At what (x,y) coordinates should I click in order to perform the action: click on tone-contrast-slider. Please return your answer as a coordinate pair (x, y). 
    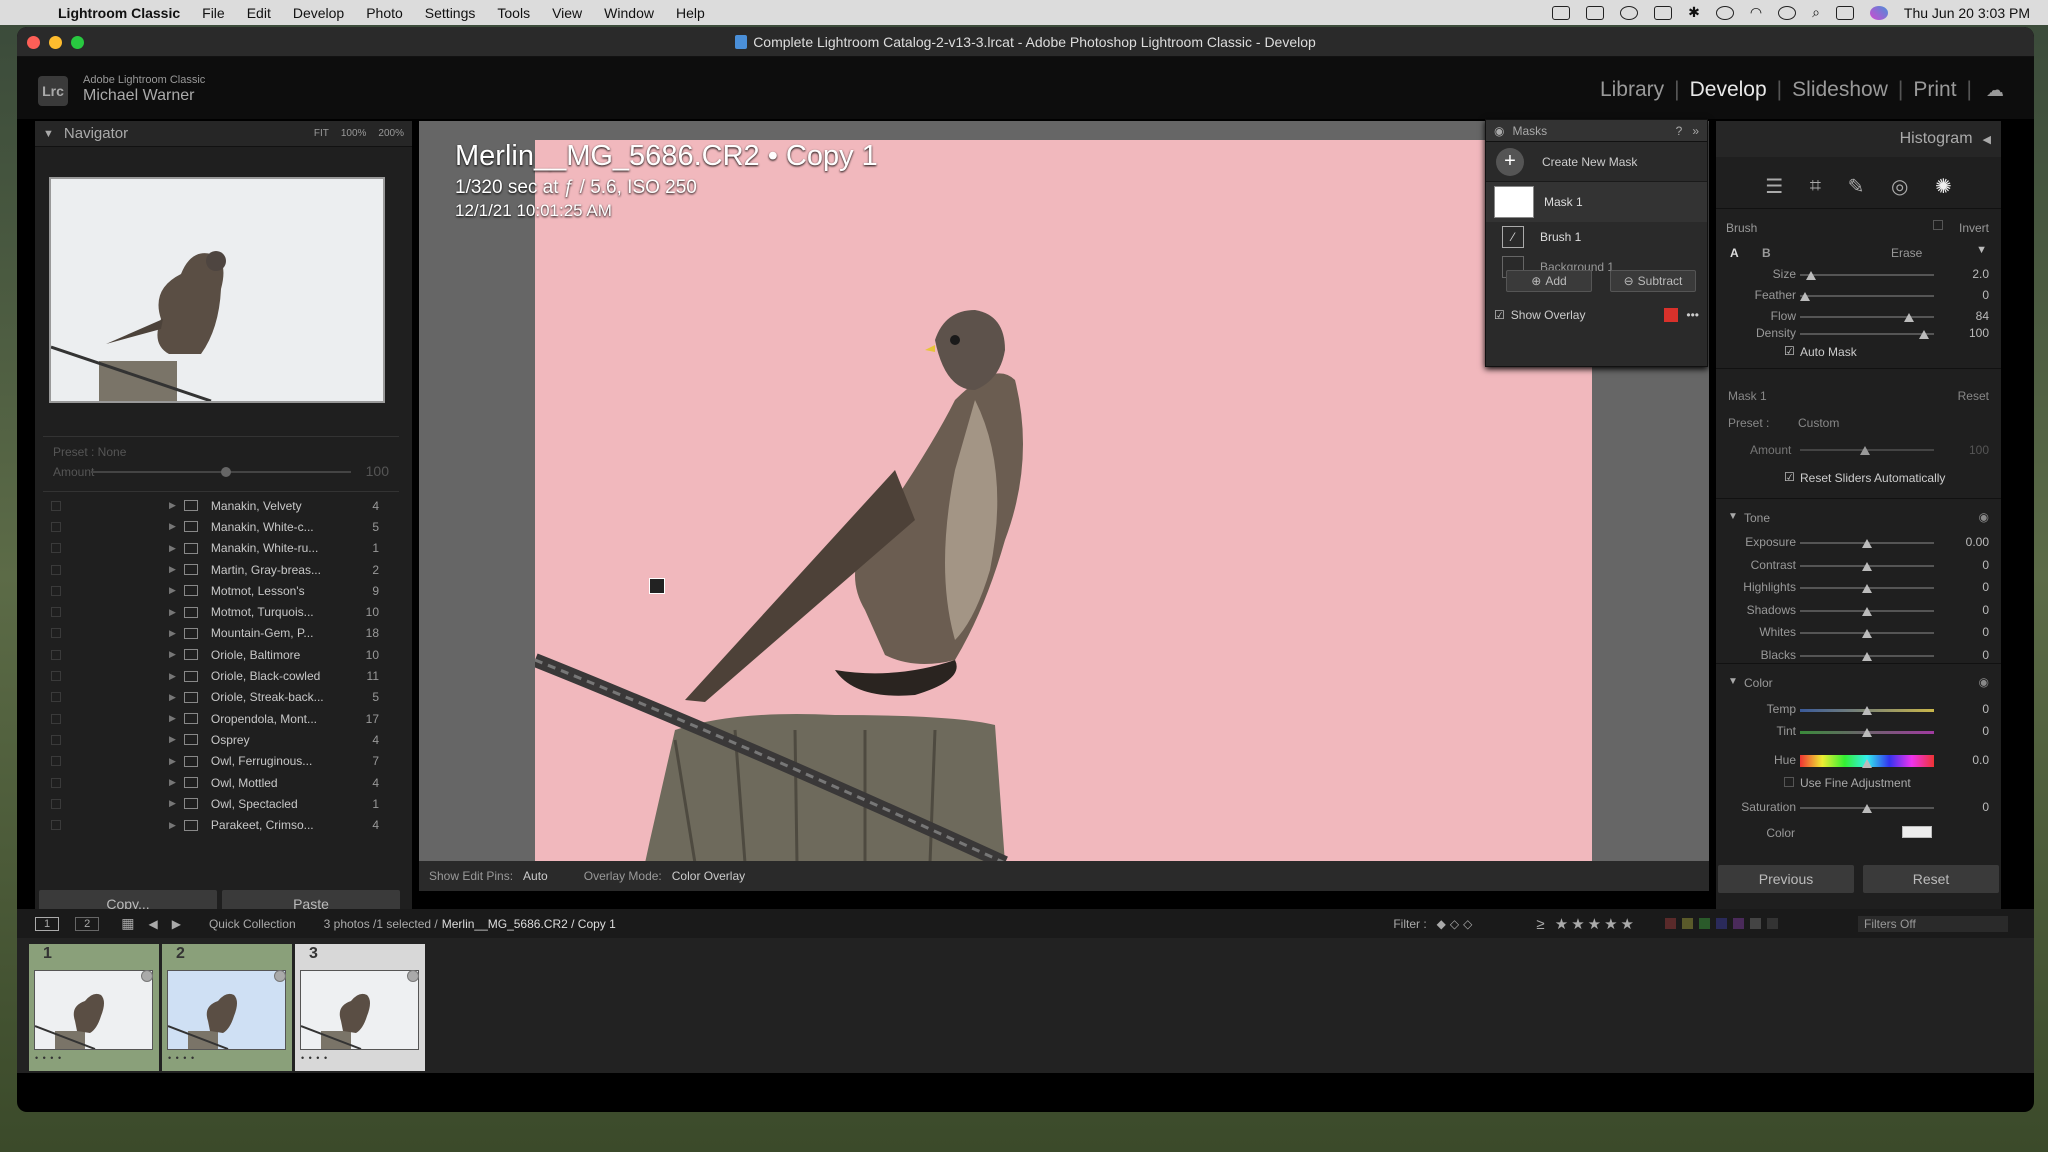
    Looking at the image, I should click on (1867, 566).